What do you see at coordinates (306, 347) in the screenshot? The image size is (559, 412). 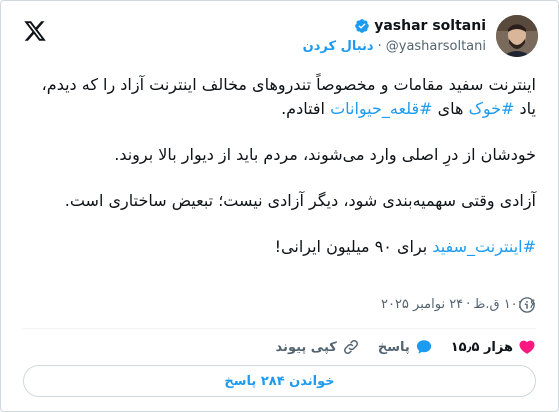 I see `copy-link-label: کپی پیوند` at bounding box center [306, 347].